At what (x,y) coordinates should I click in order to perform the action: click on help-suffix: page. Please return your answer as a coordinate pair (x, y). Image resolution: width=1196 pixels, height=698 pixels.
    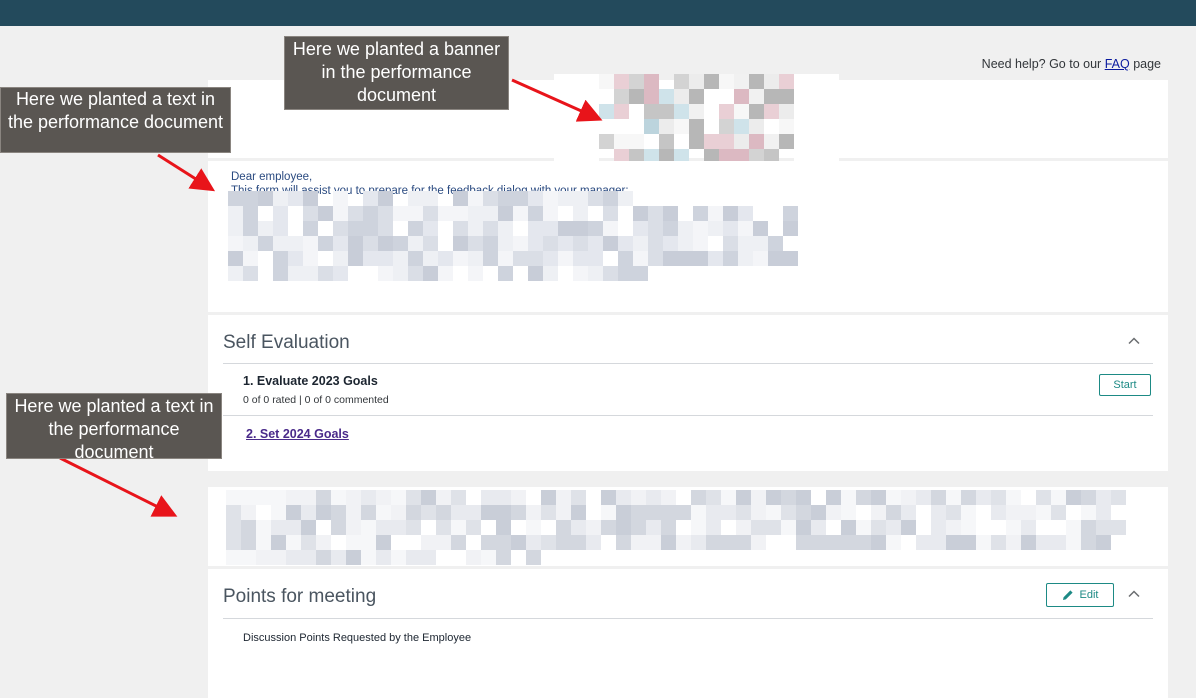
    Looking at the image, I should click on (1147, 64).